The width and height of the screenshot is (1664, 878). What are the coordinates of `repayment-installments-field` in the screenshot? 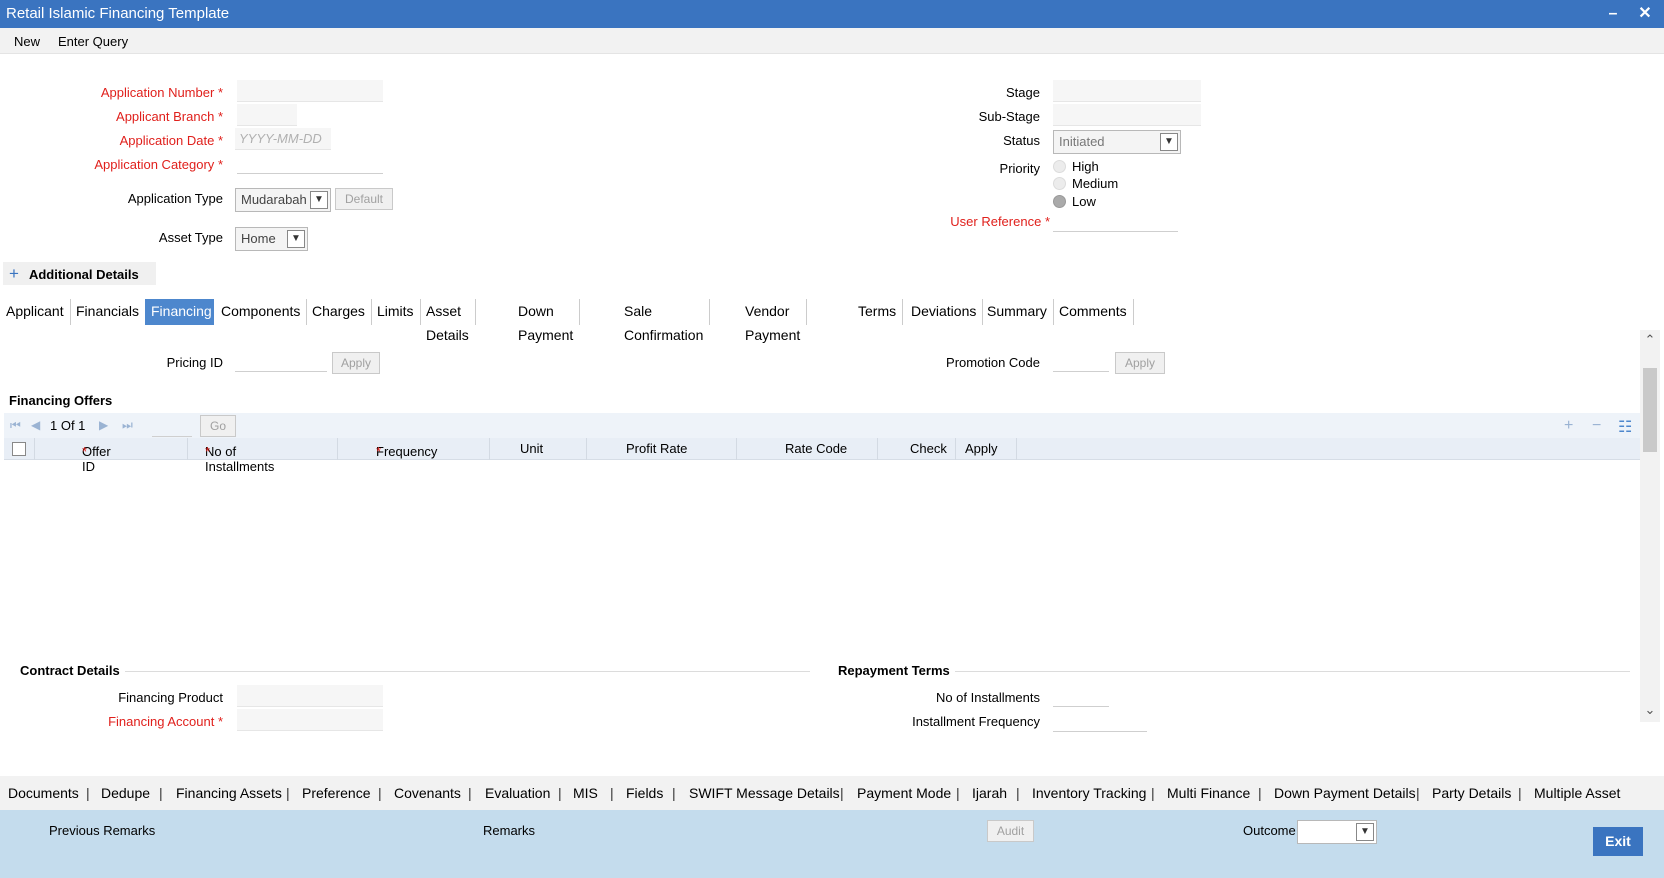 It's located at (1081, 696).